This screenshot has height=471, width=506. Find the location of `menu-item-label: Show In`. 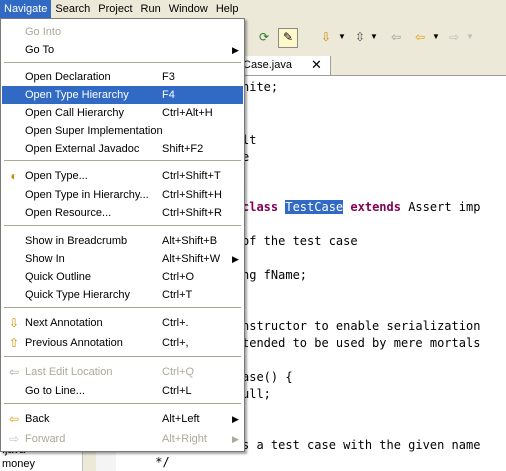

menu-item-label: Show In is located at coordinates (45, 259).